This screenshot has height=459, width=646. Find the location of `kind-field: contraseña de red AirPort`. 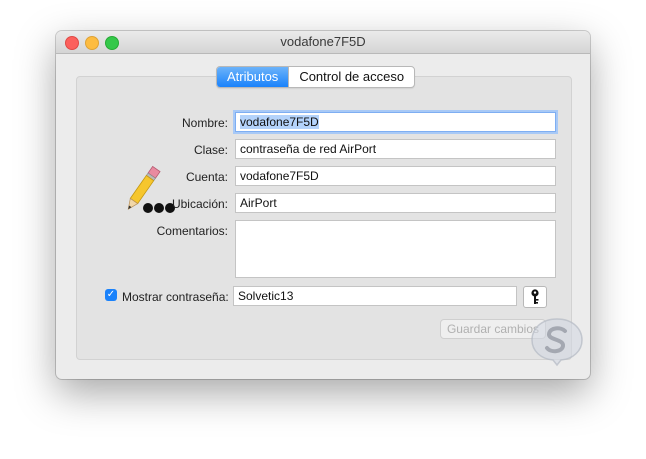

kind-field: contraseña de red AirPort is located at coordinates (395, 149).